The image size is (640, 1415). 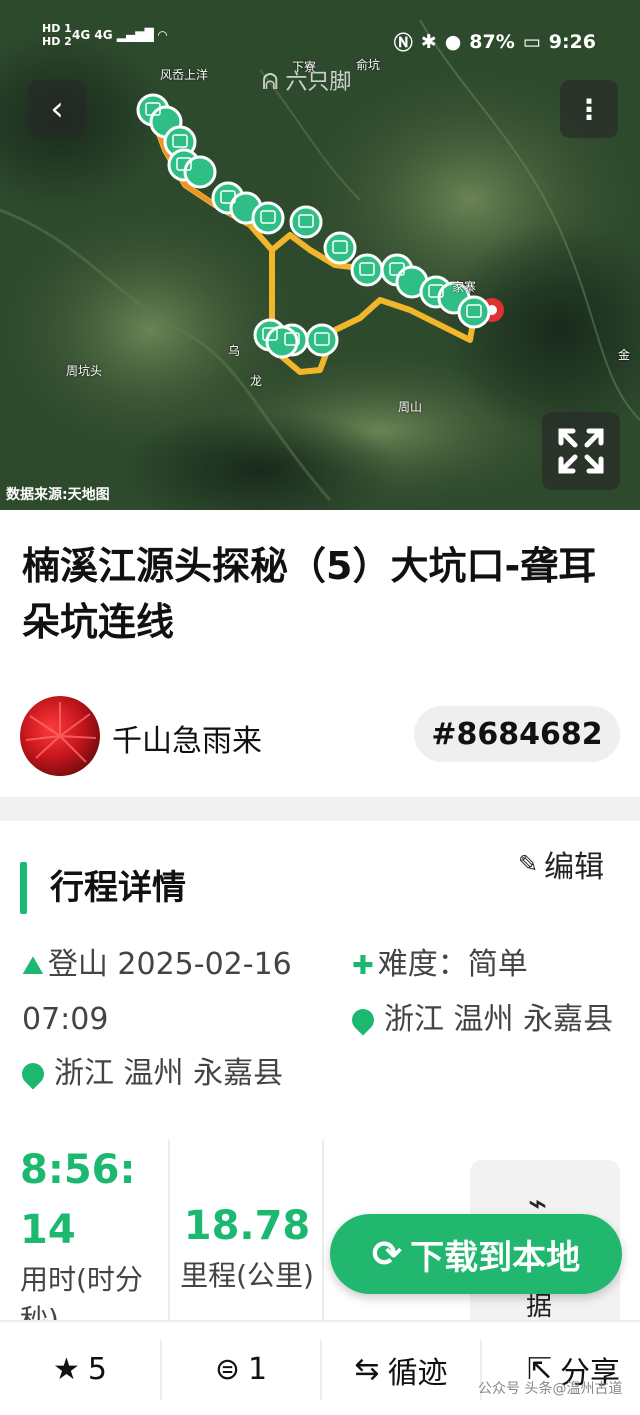 What do you see at coordinates (247, 1226) in the screenshot?
I see `distance-value: 18.78` at bounding box center [247, 1226].